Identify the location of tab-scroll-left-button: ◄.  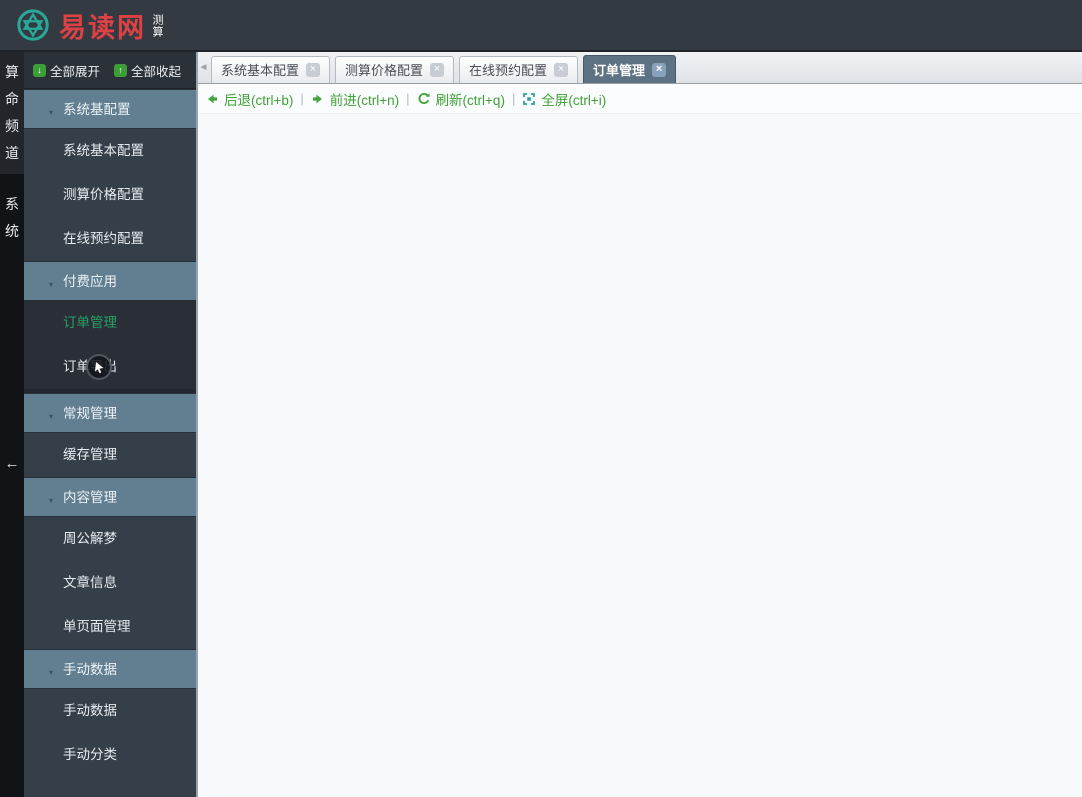
(203, 67).